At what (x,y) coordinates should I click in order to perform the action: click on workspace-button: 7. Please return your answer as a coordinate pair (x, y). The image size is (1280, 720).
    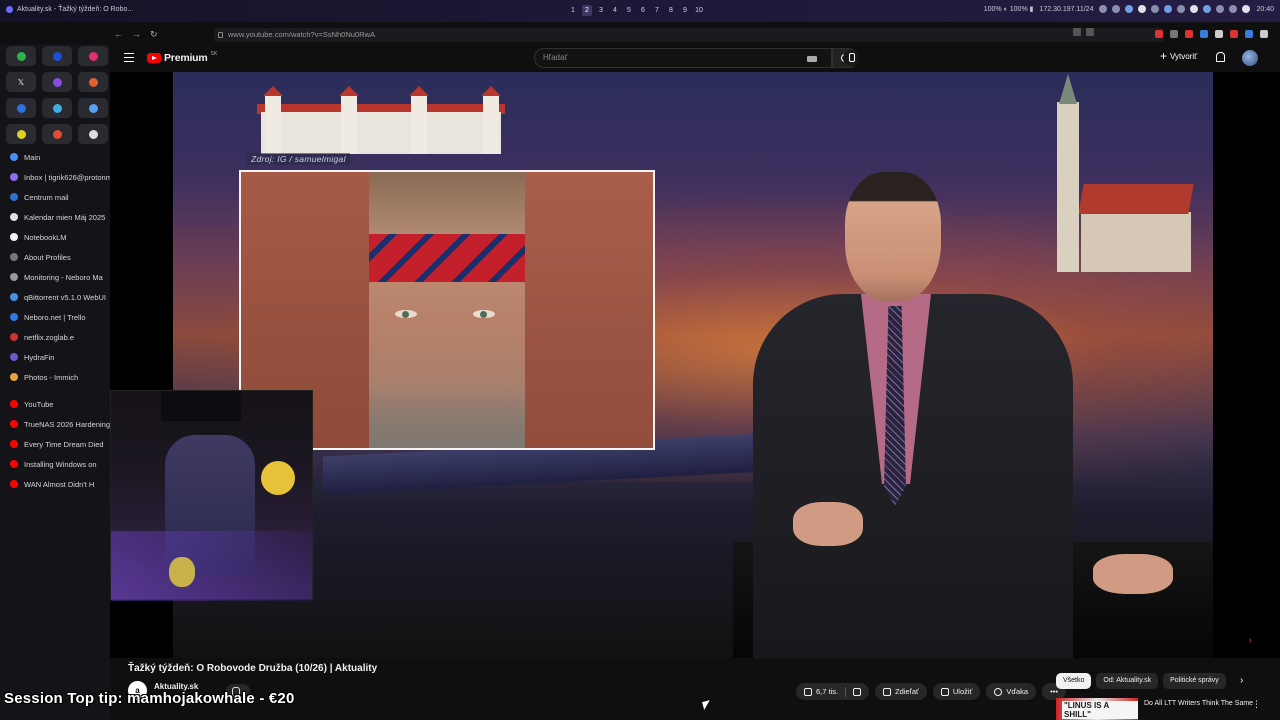
    Looking at the image, I should click on (657, 10).